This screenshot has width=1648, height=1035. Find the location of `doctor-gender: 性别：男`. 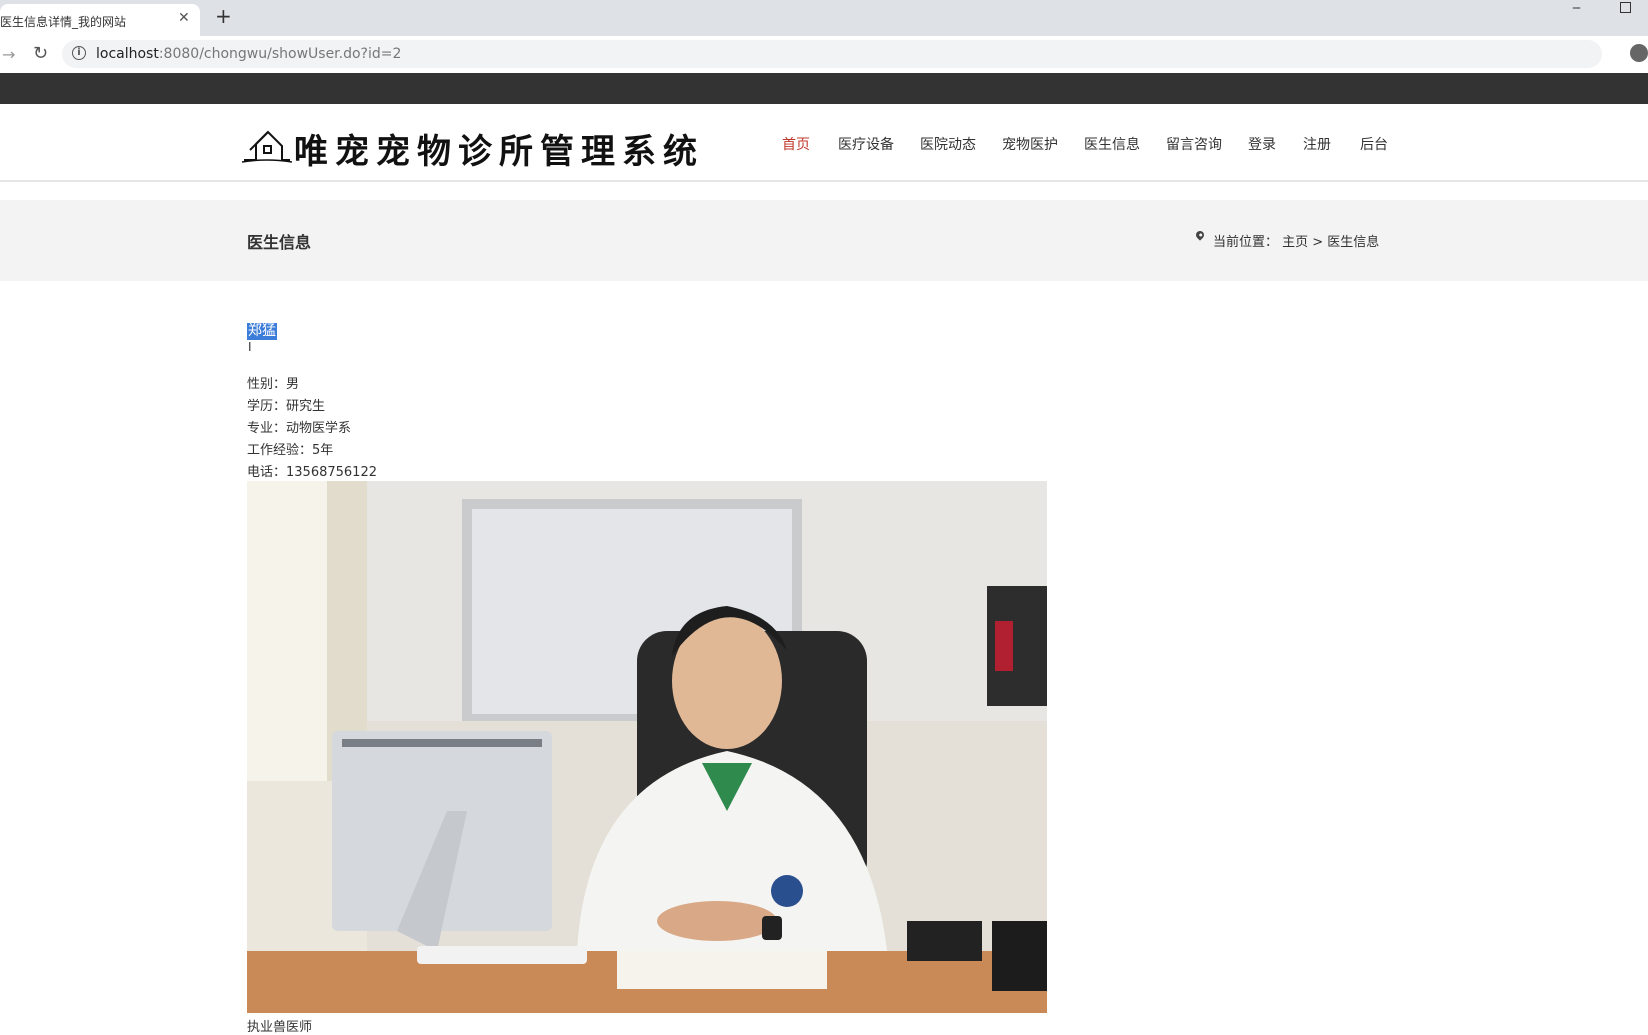

doctor-gender: 性别：男 is located at coordinates (273, 384).